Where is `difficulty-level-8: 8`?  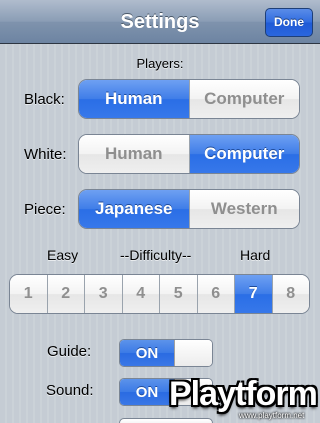
difficulty-level-8: 8 is located at coordinates (290, 294).